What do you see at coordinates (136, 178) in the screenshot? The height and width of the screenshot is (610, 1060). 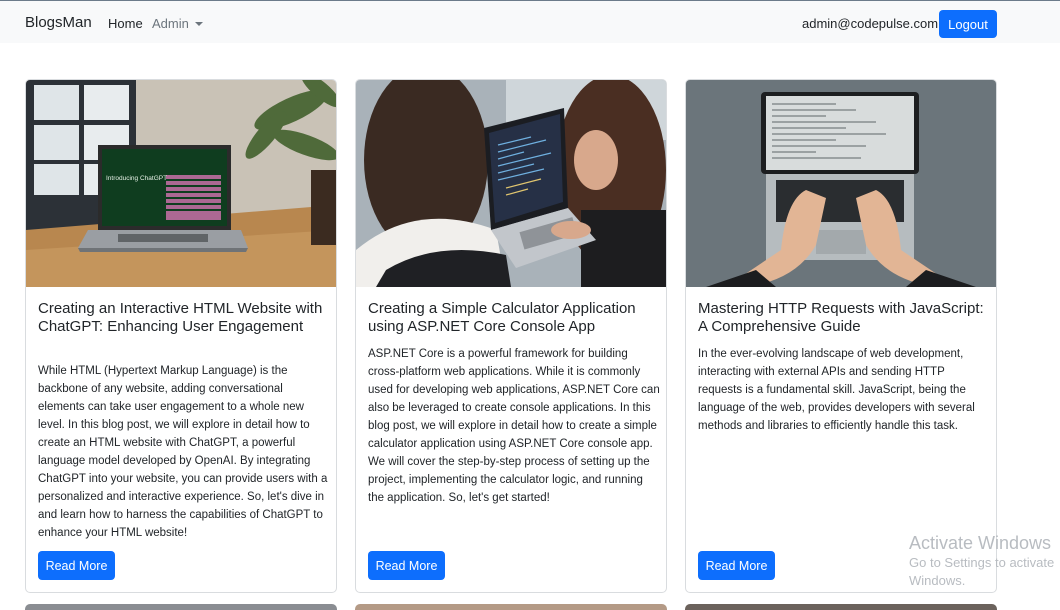 I see `laptop-screen-text: Introducing ChatGPT` at bounding box center [136, 178].